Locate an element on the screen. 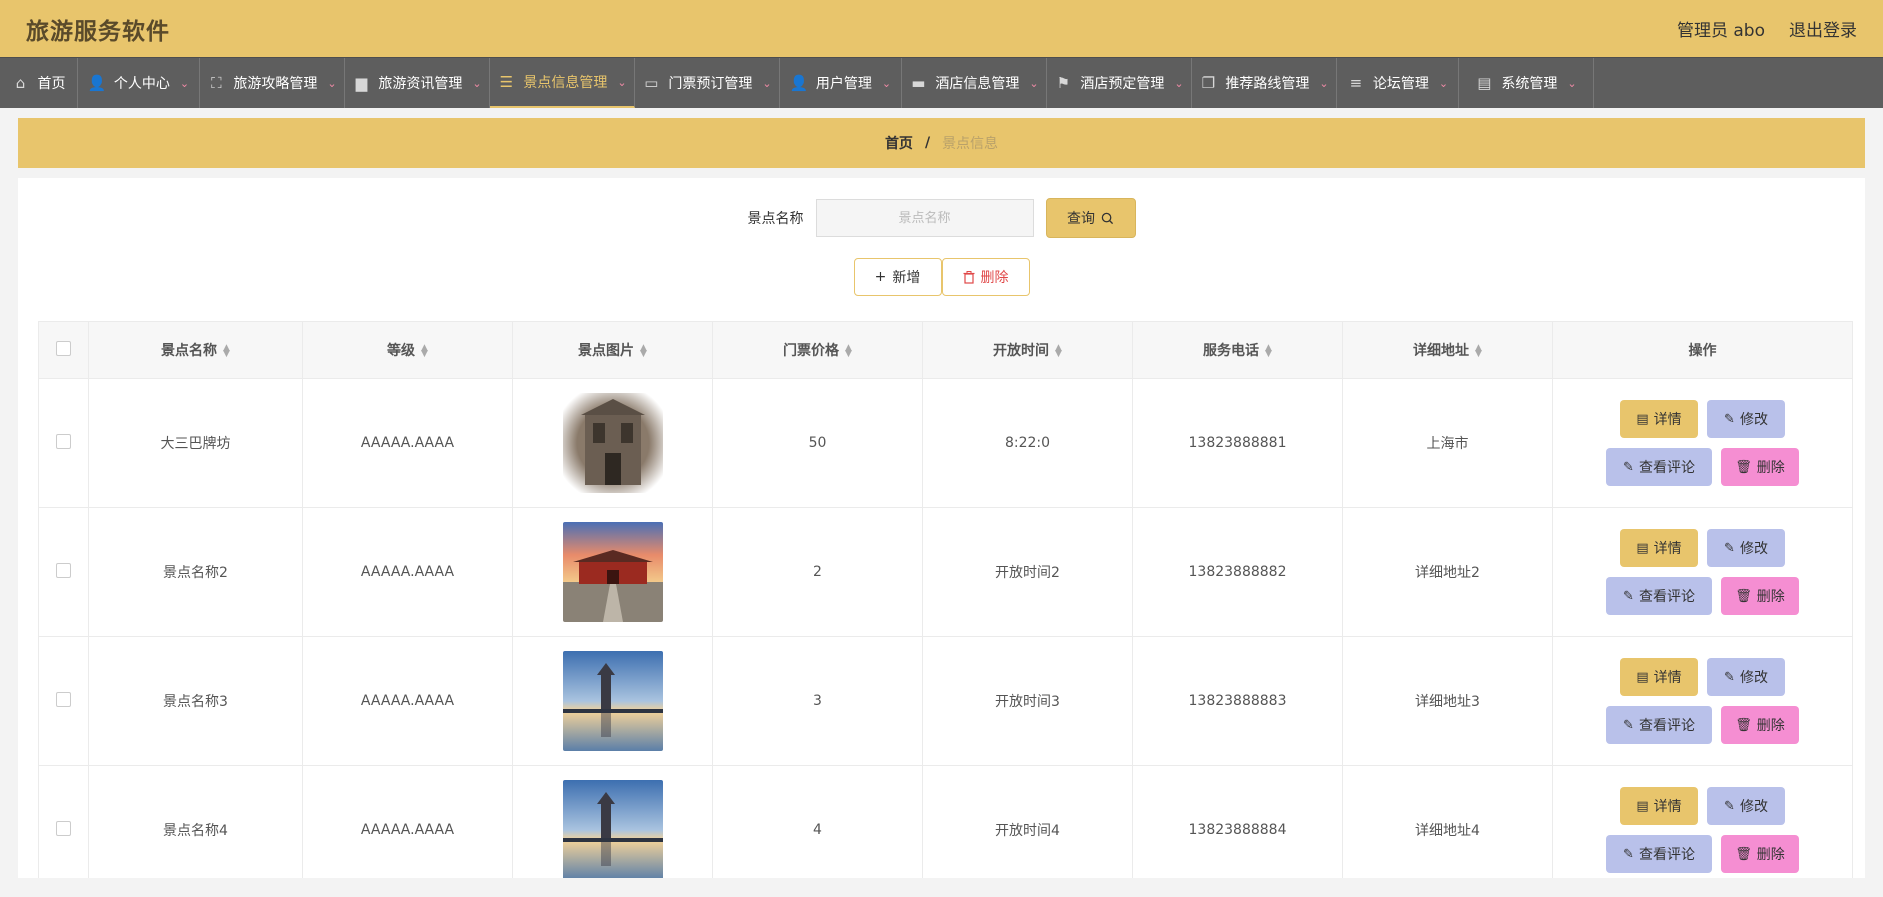  current-user: 管理员 abo is located at coordinates (1720, 31).